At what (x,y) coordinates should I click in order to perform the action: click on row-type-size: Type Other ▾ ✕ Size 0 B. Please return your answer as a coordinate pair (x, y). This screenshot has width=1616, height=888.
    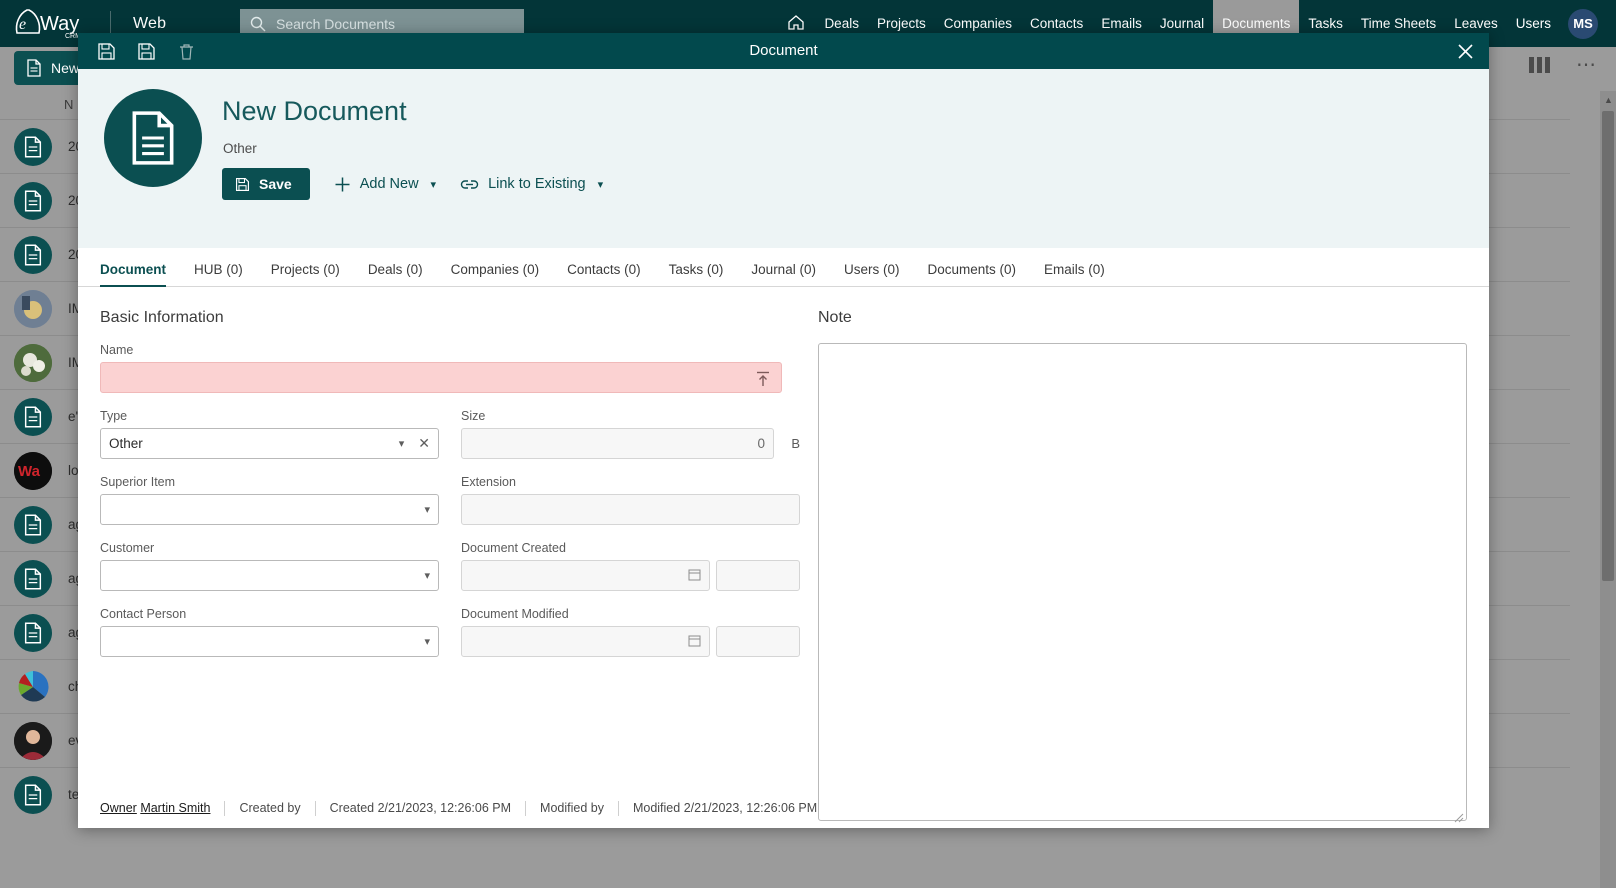
    Looking at the image, I should click on (450, 442).